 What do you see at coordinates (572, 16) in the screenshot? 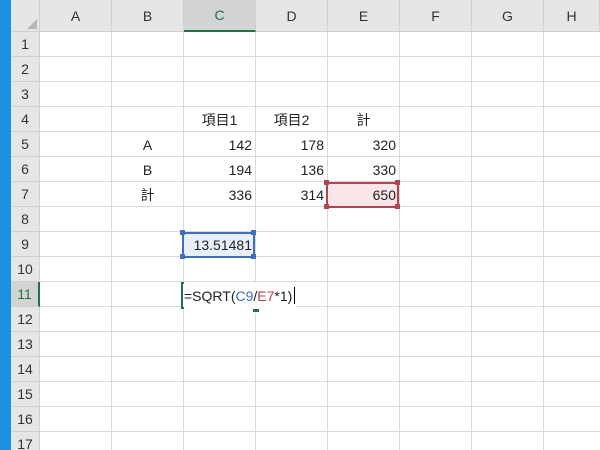
I see `column-header-h: H` at bounding box center [572, 16].